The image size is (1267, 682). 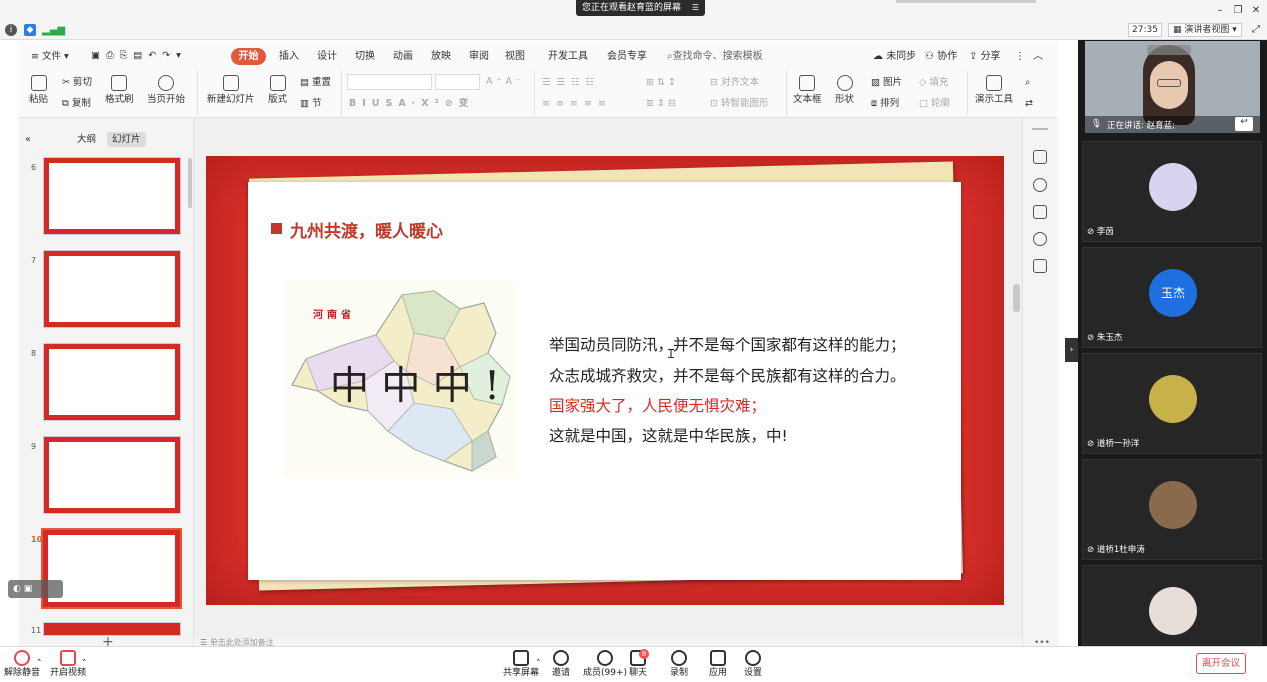 I want to click on tab-transition: 切换, so click(x=365, y=57).